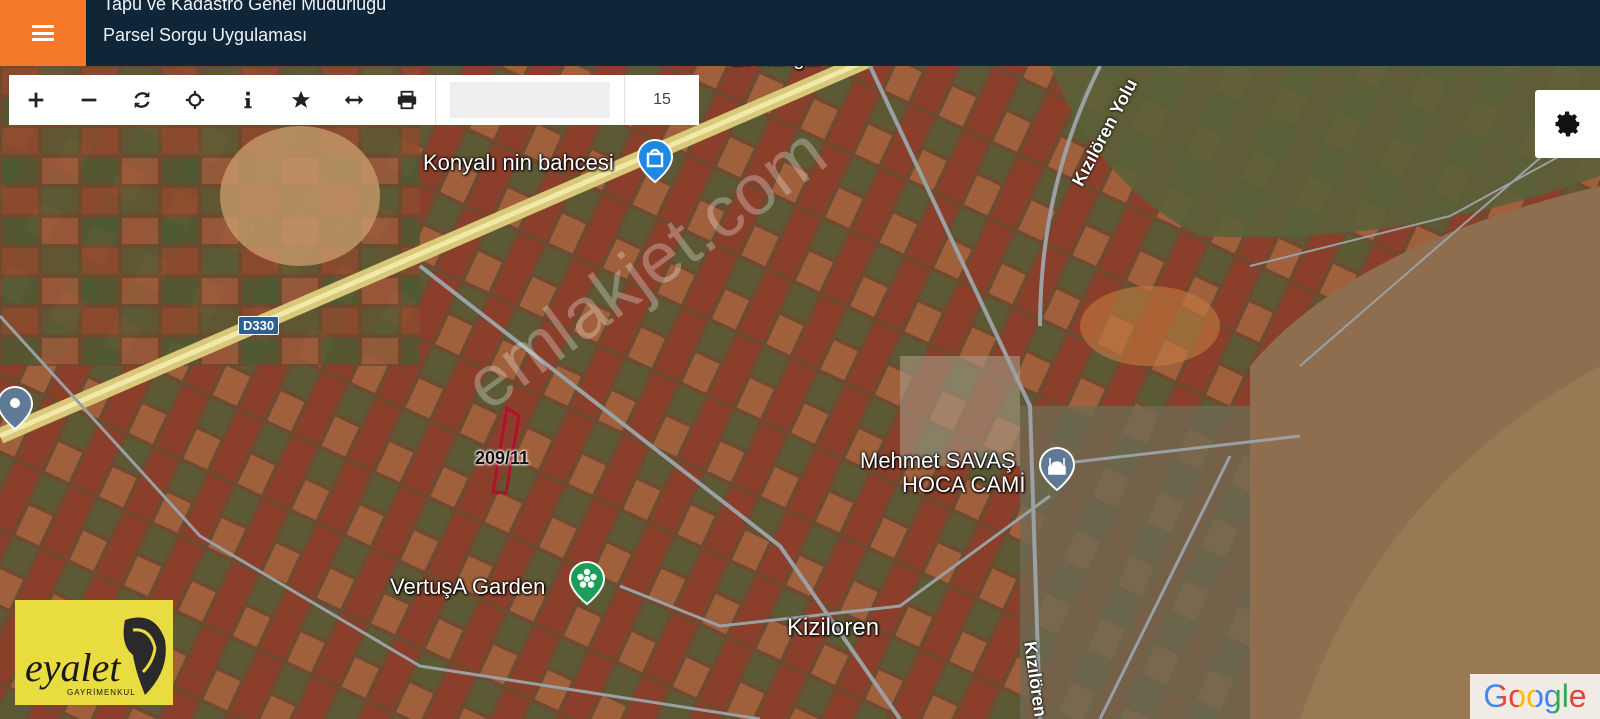 The height and width of the screenshot is (719, 1600). What do you see at coordinates (964, 484) in the screenshot?
I see `poi-label-mosque-line2: HOCA CAMİ` at bounding box center [964, 484].